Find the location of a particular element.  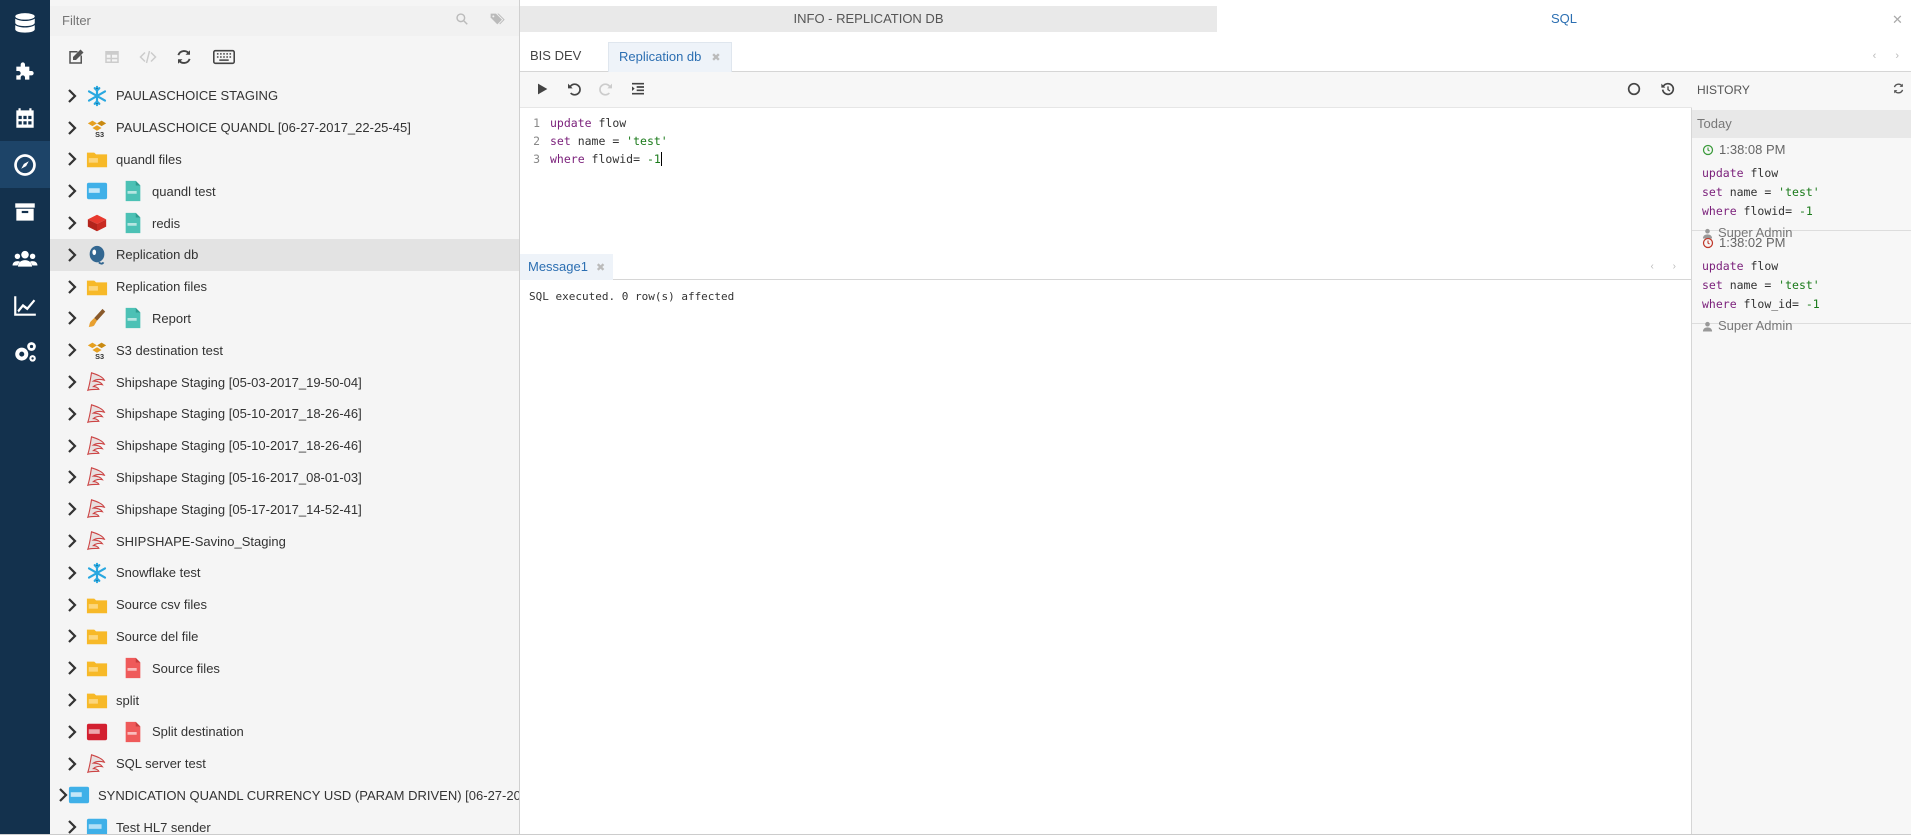

folder-icon is located at coordinates (97, 700).